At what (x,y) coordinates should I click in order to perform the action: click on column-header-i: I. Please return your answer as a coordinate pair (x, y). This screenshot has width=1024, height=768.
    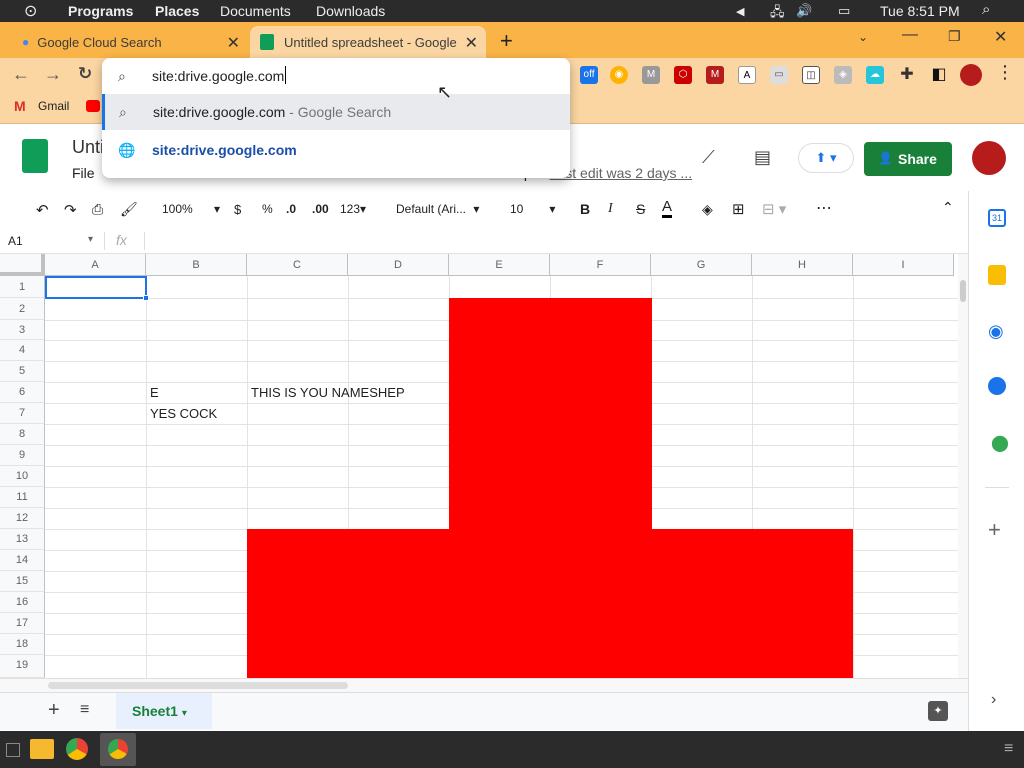
    Looking at the image, I should click on (903, 265).